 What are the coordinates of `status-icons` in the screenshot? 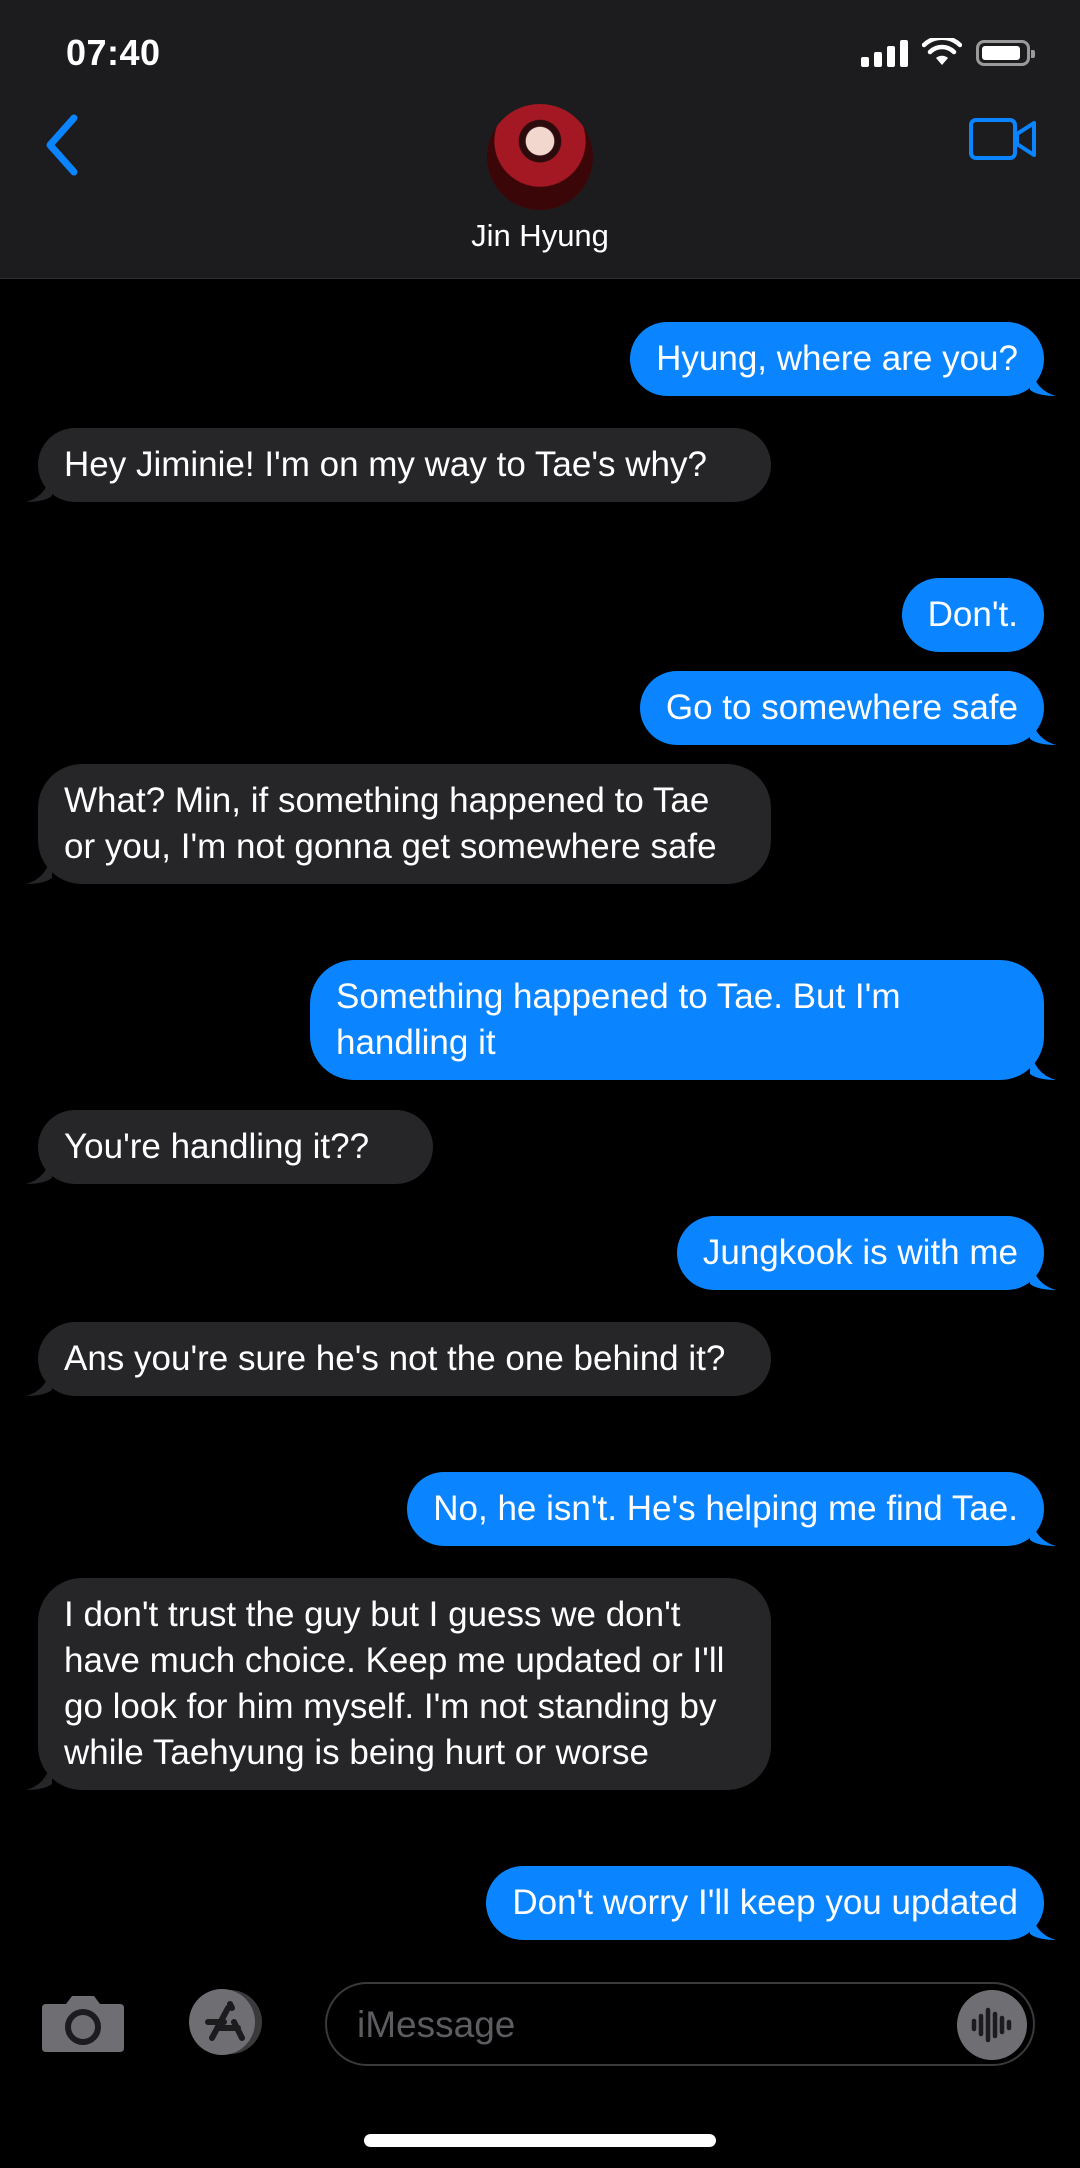 It's located at (948, 53).